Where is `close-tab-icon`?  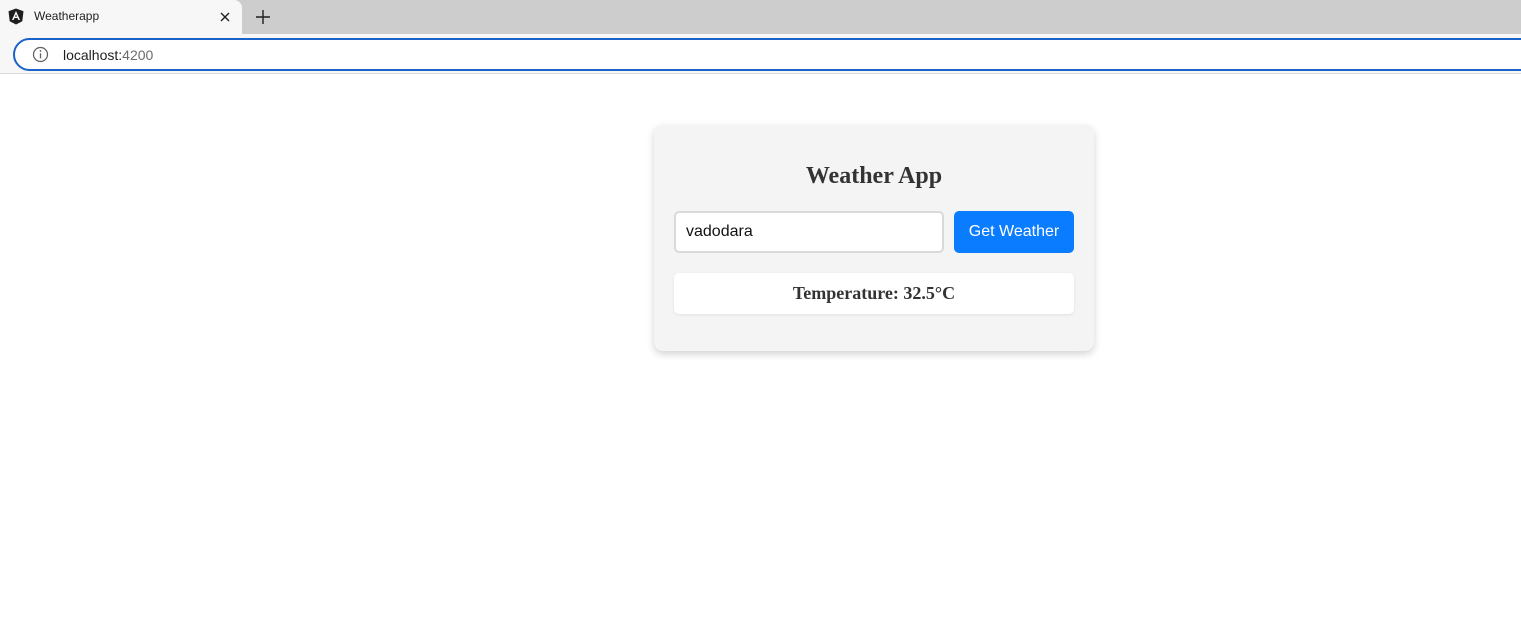 close-tab-icon is located at coordinates (225, 17).